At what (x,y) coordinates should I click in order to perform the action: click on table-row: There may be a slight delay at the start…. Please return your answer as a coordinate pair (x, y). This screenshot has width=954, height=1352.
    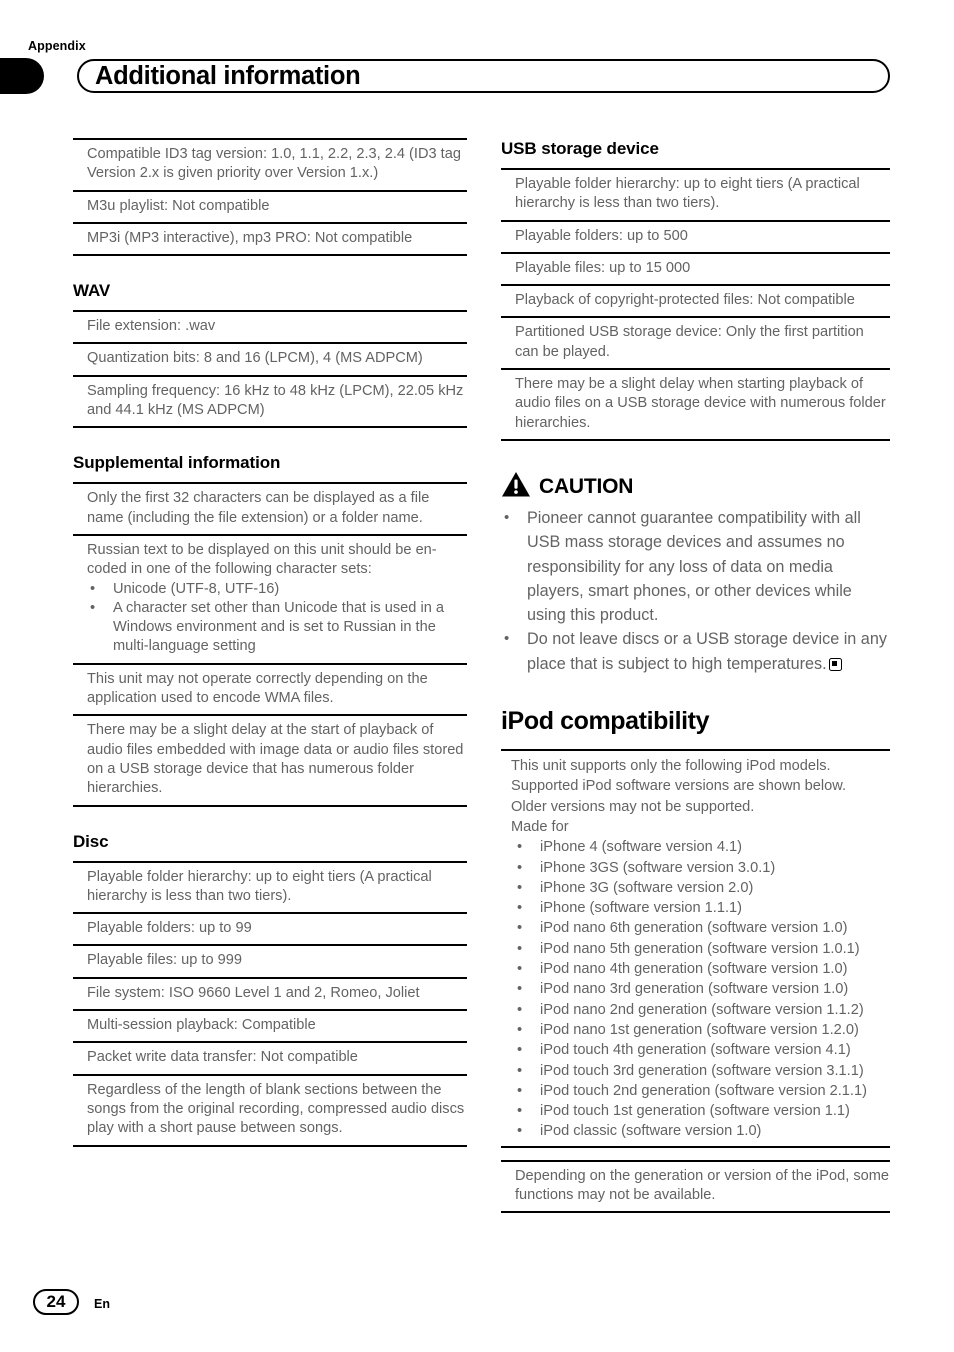
    Looking at the image, I should click on (275, 759).